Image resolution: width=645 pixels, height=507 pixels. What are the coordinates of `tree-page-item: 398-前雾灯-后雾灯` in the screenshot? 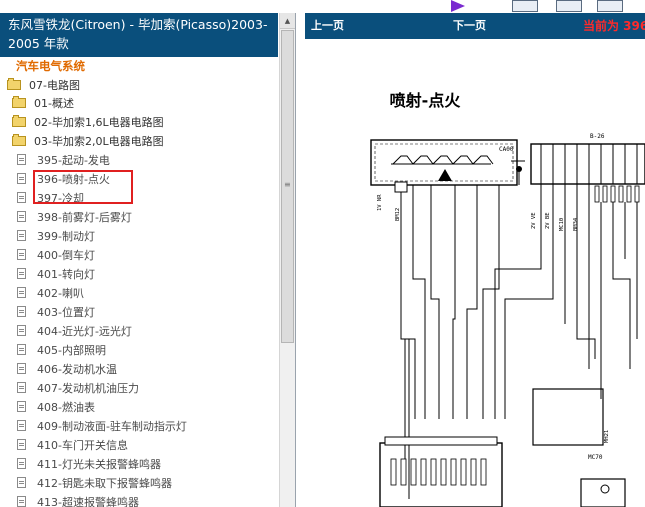 It's located at (74, 217).